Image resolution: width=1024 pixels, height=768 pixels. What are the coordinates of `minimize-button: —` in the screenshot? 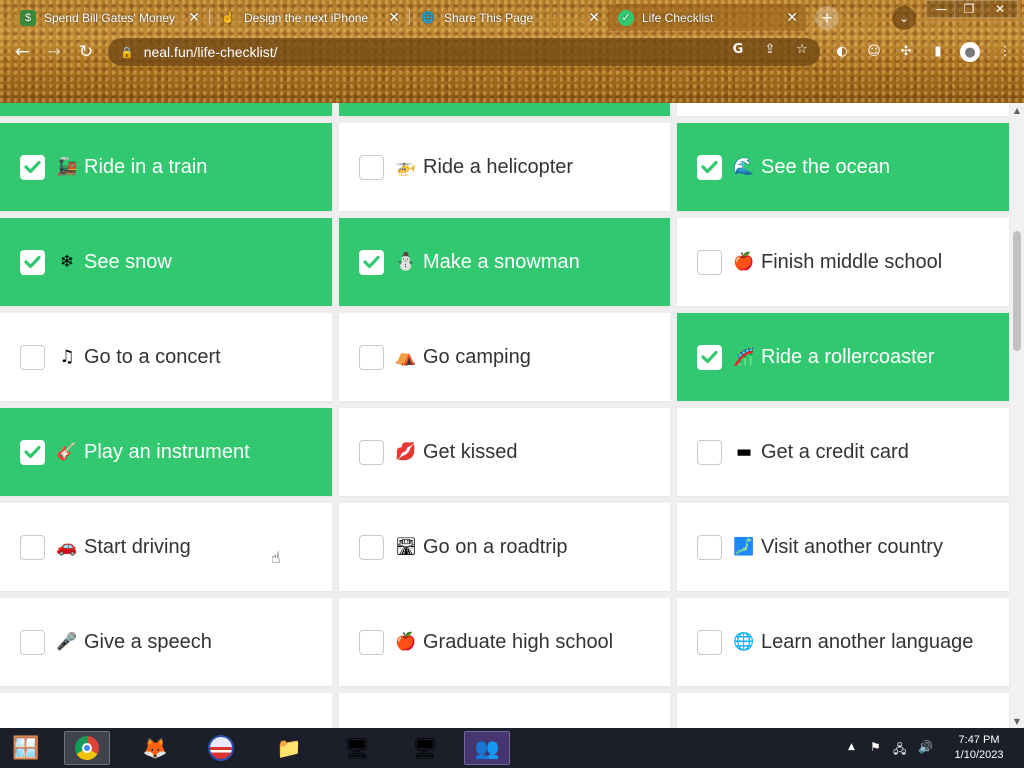 It's located at (941, 9).